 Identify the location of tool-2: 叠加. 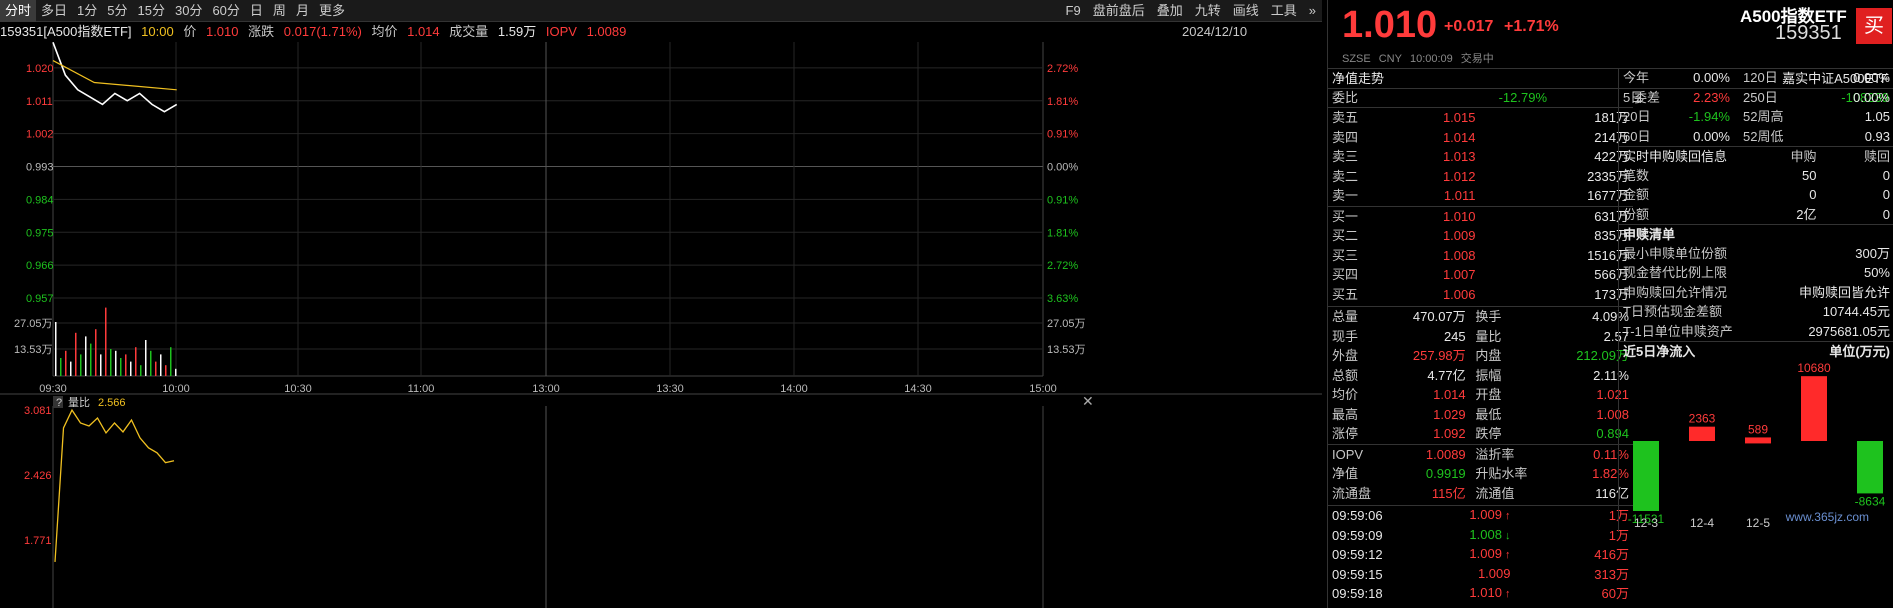
(1170, 11).